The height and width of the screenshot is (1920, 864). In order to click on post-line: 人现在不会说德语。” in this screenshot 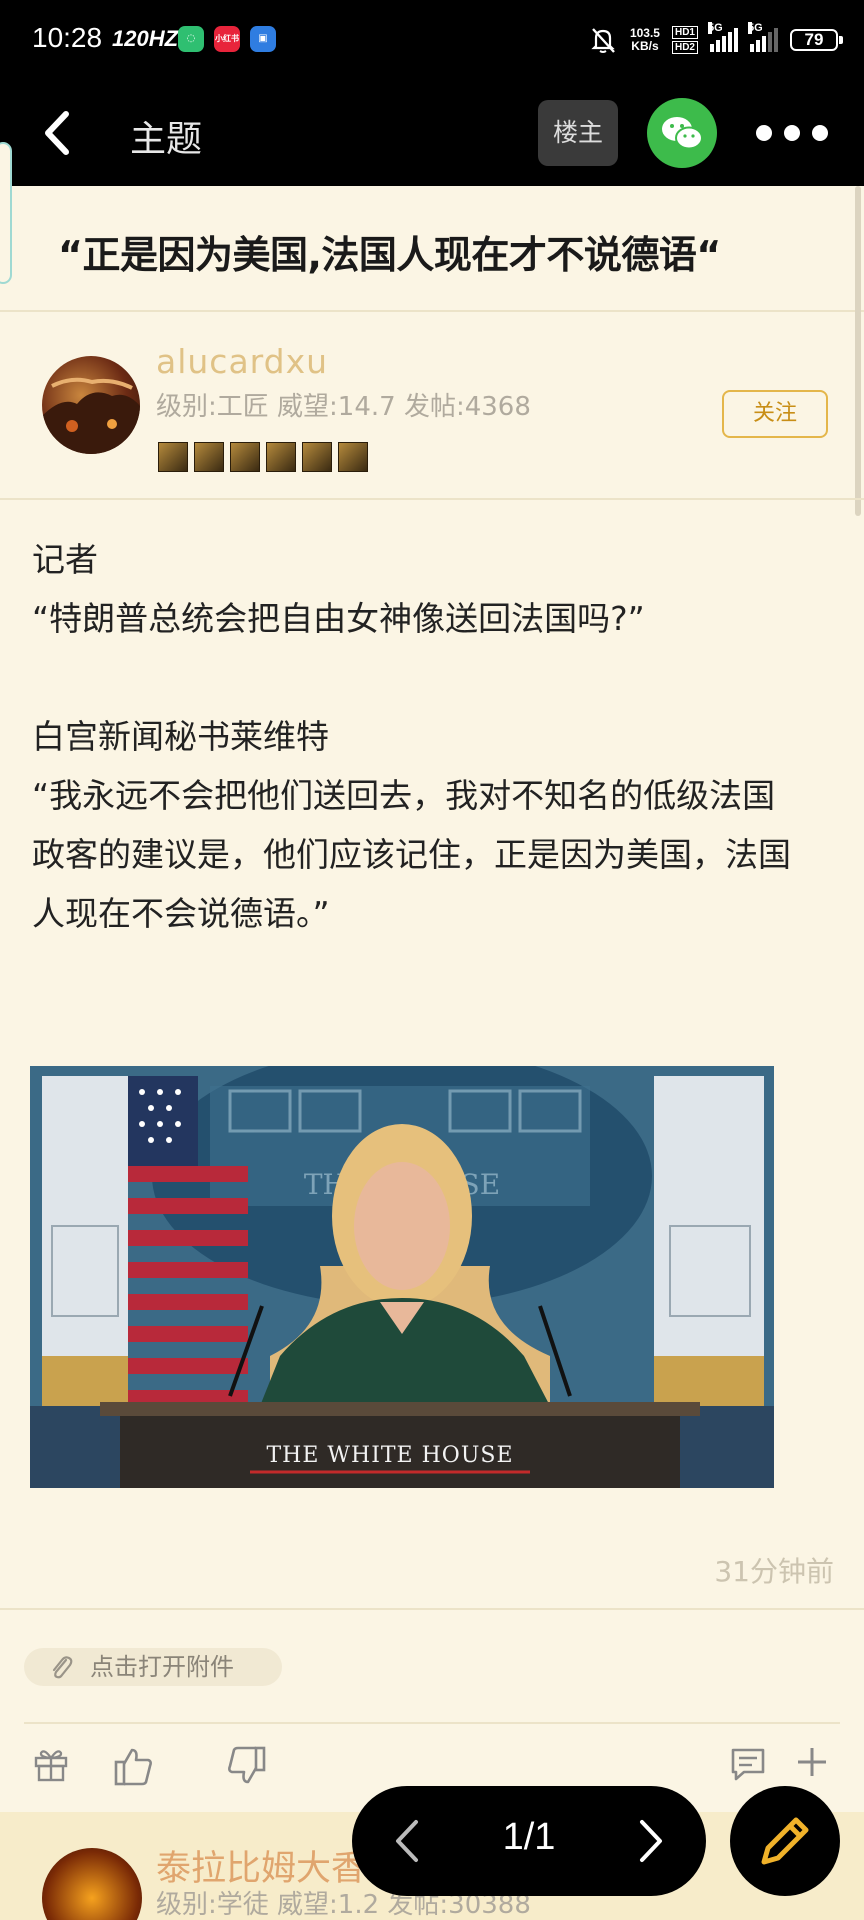, I will do `click(181, 913)`.